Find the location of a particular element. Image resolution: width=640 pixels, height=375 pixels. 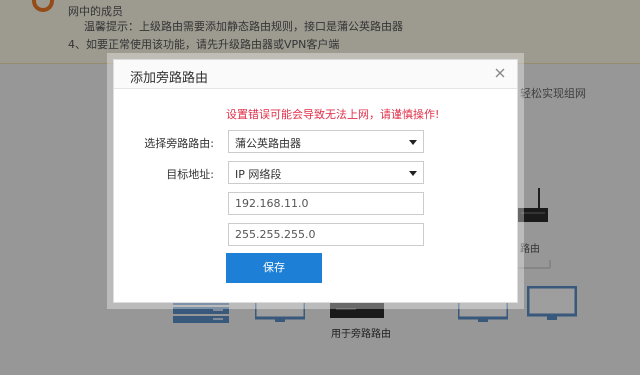

subnet-mask-input: 255.255.255.0 is located at coordinates (326, 234).